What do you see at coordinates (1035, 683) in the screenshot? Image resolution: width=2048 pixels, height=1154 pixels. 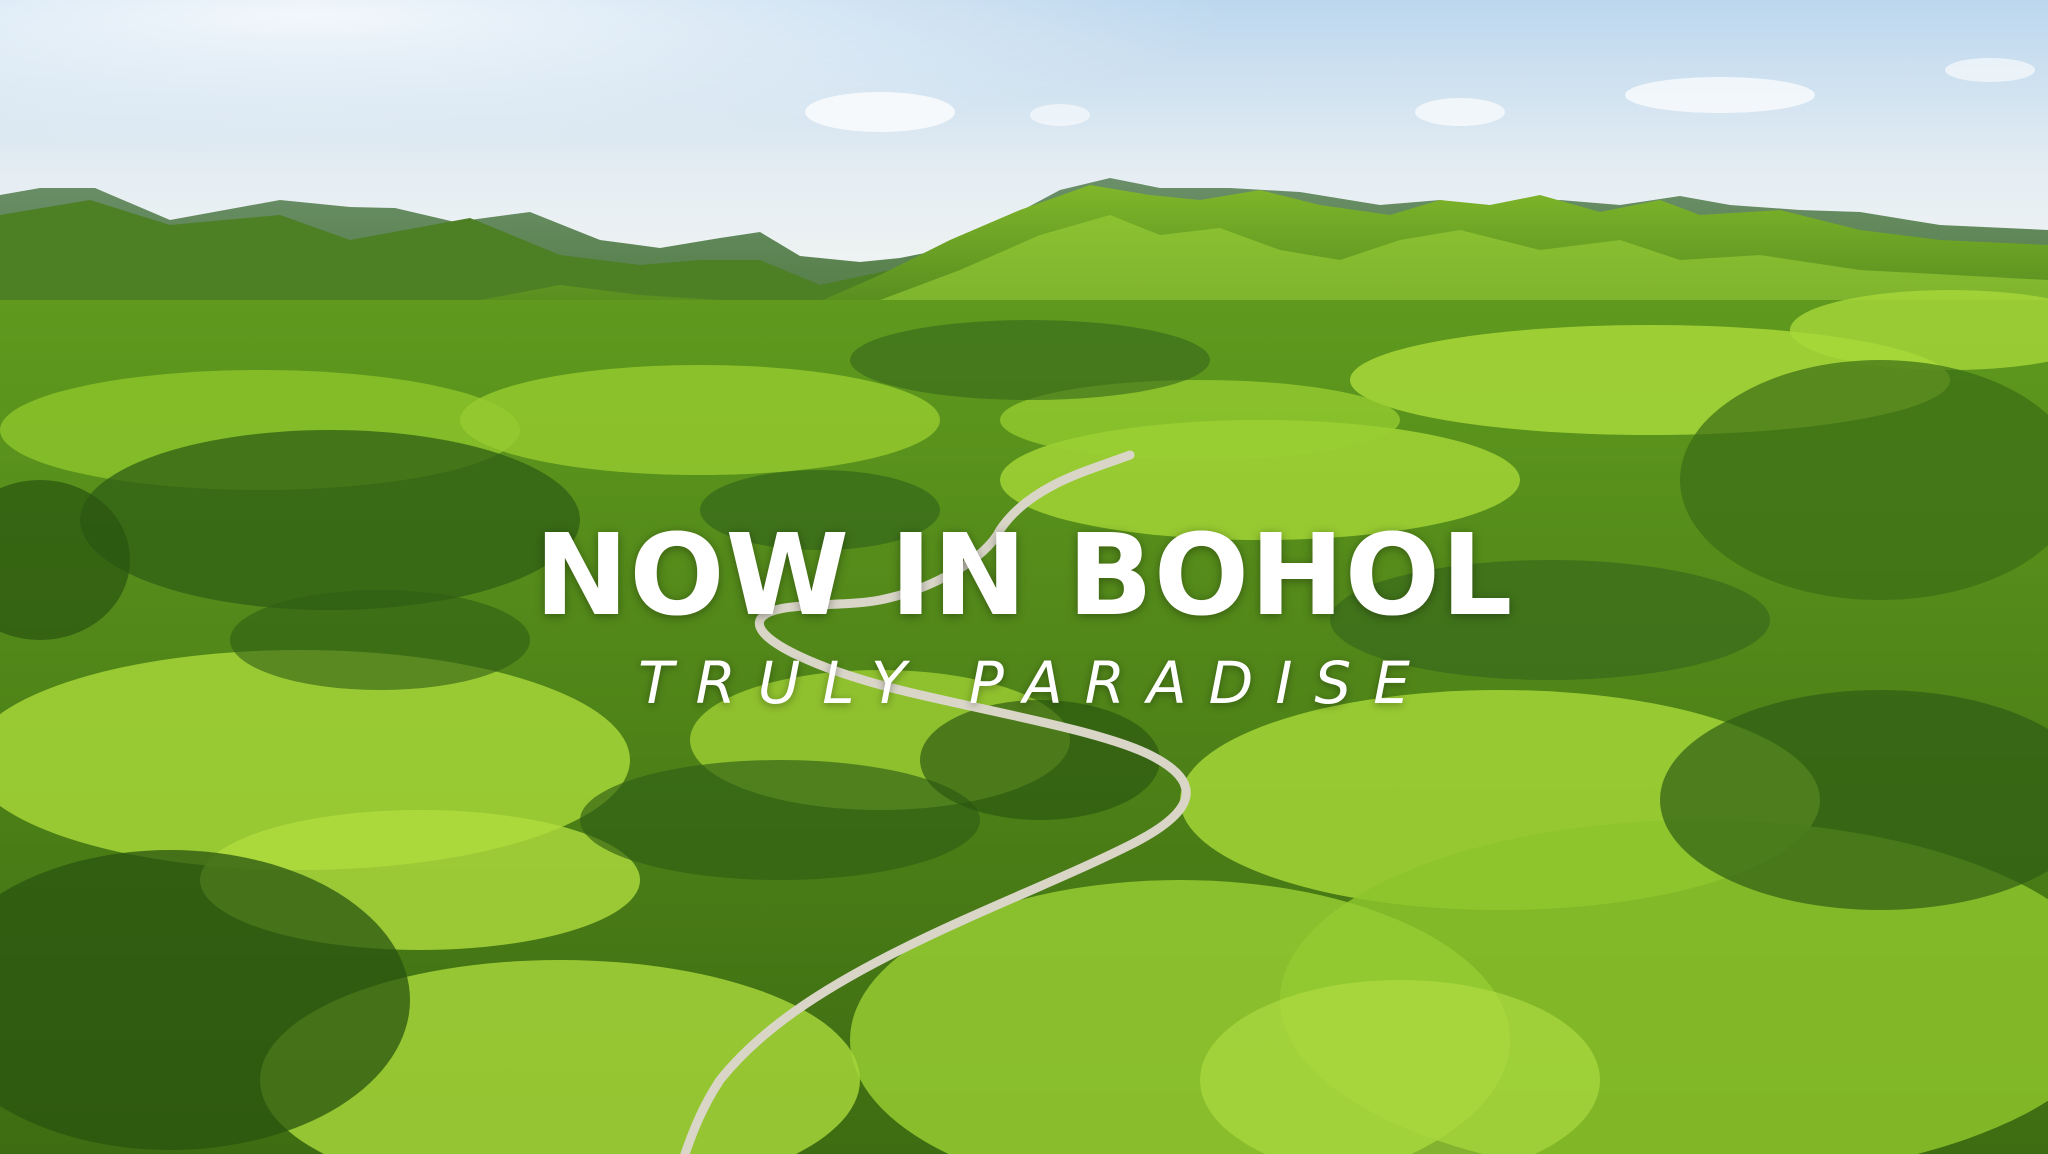 I see `hero-subline: TRULY PARADISE` at bounding box center [1035, 683].